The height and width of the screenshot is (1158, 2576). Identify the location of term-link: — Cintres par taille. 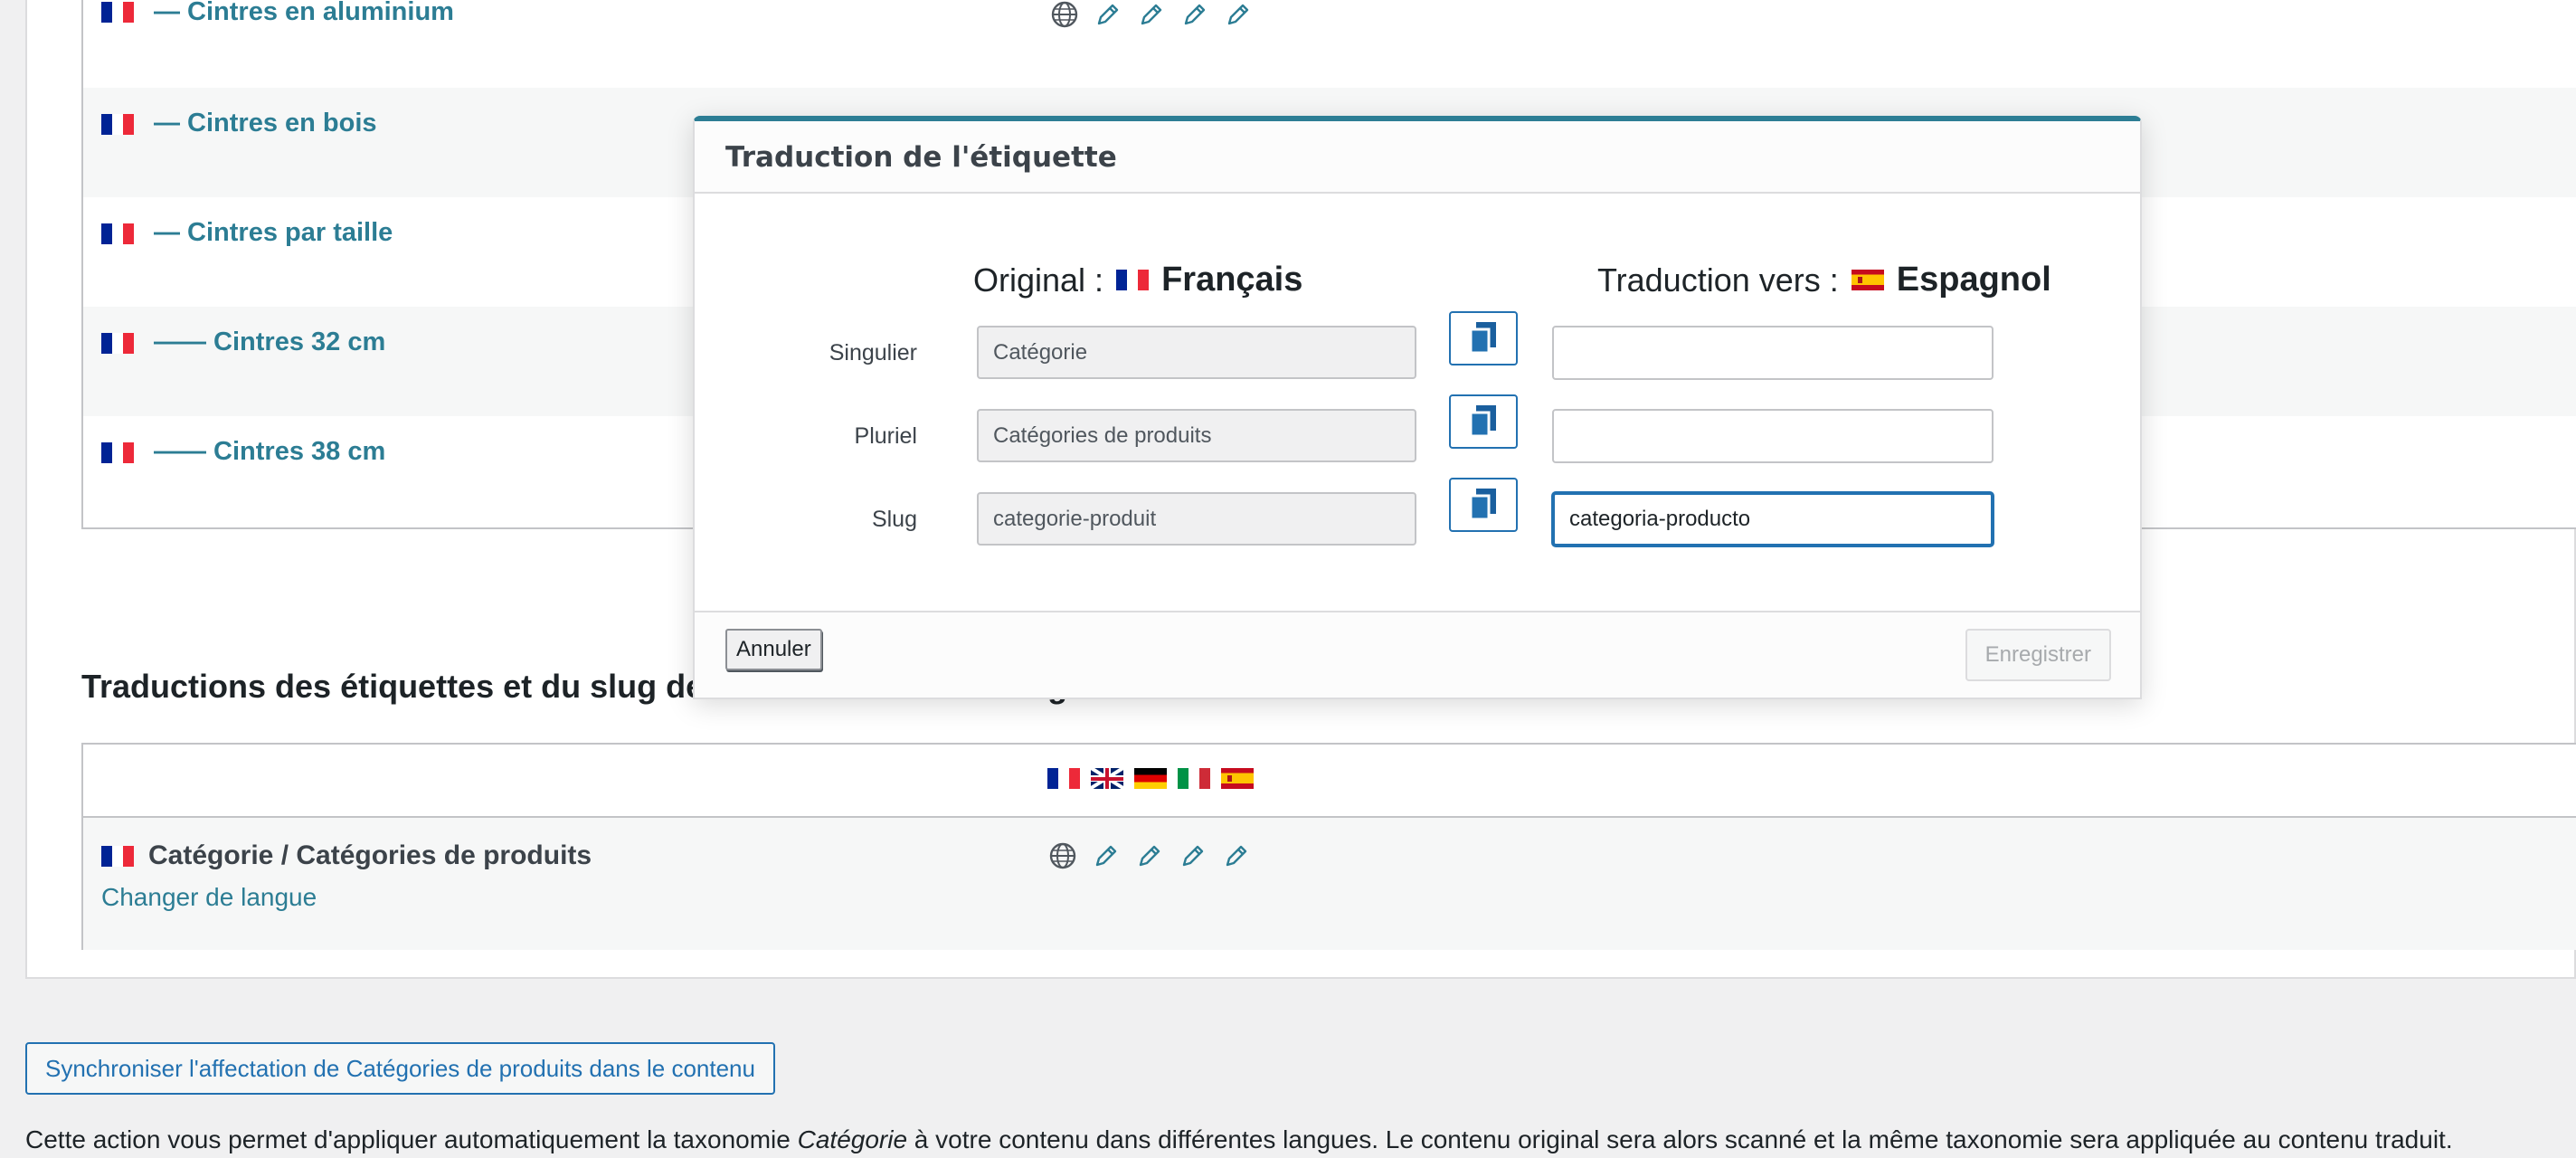
(273, 233).